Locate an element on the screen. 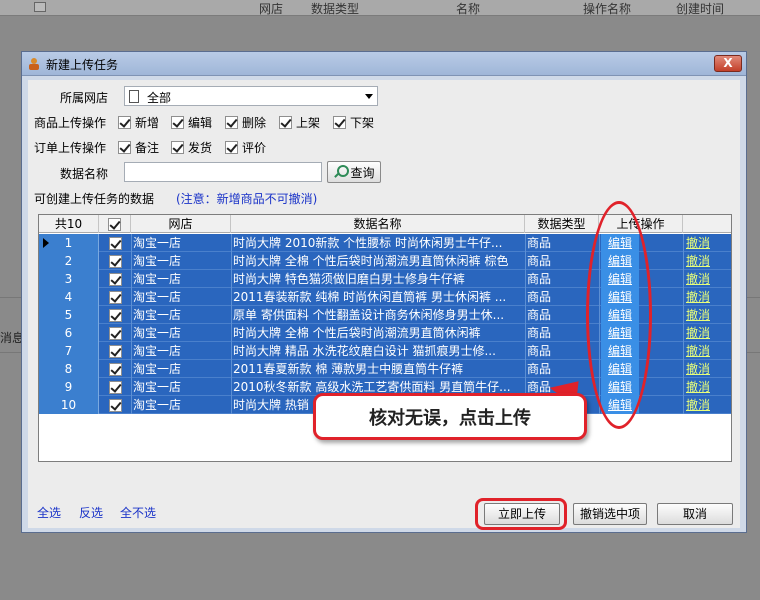  checkbox-delist: 下架 is located at coordinates (353, 122).